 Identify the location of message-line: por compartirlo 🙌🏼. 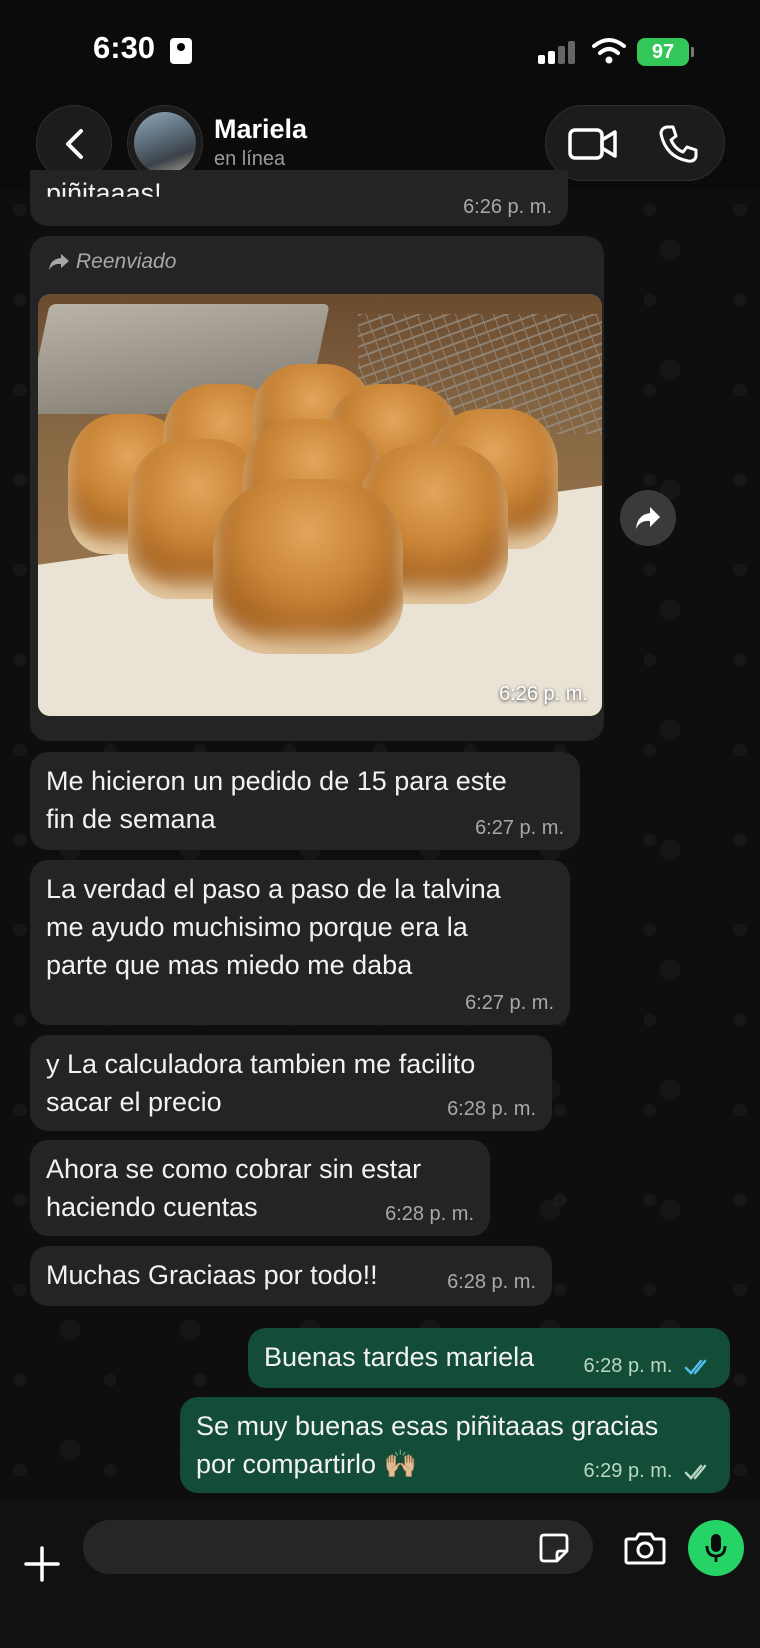
(307, 1464).